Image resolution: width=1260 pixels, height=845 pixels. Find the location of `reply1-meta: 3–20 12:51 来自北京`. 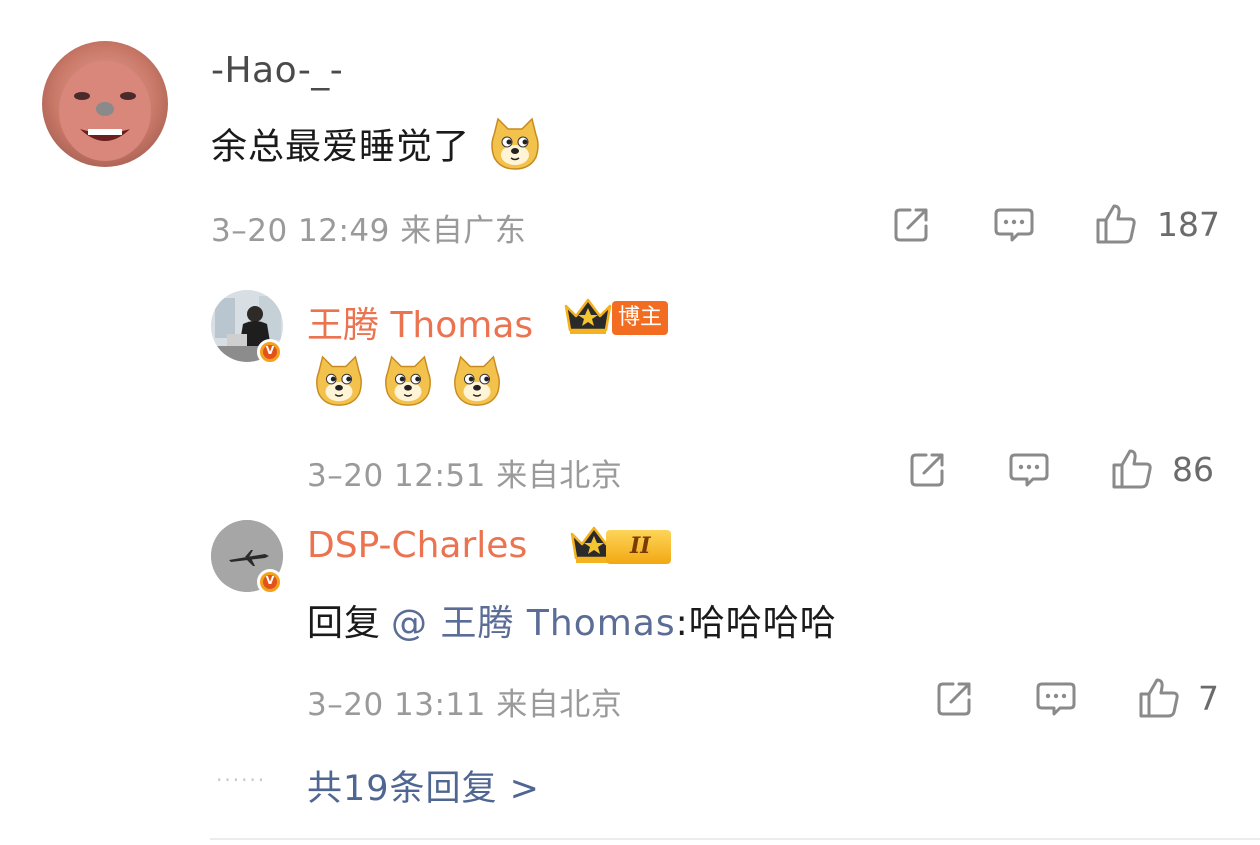

reply1-meta: 3–20 12:51 来自北京 is located at coordinates (465, 476).